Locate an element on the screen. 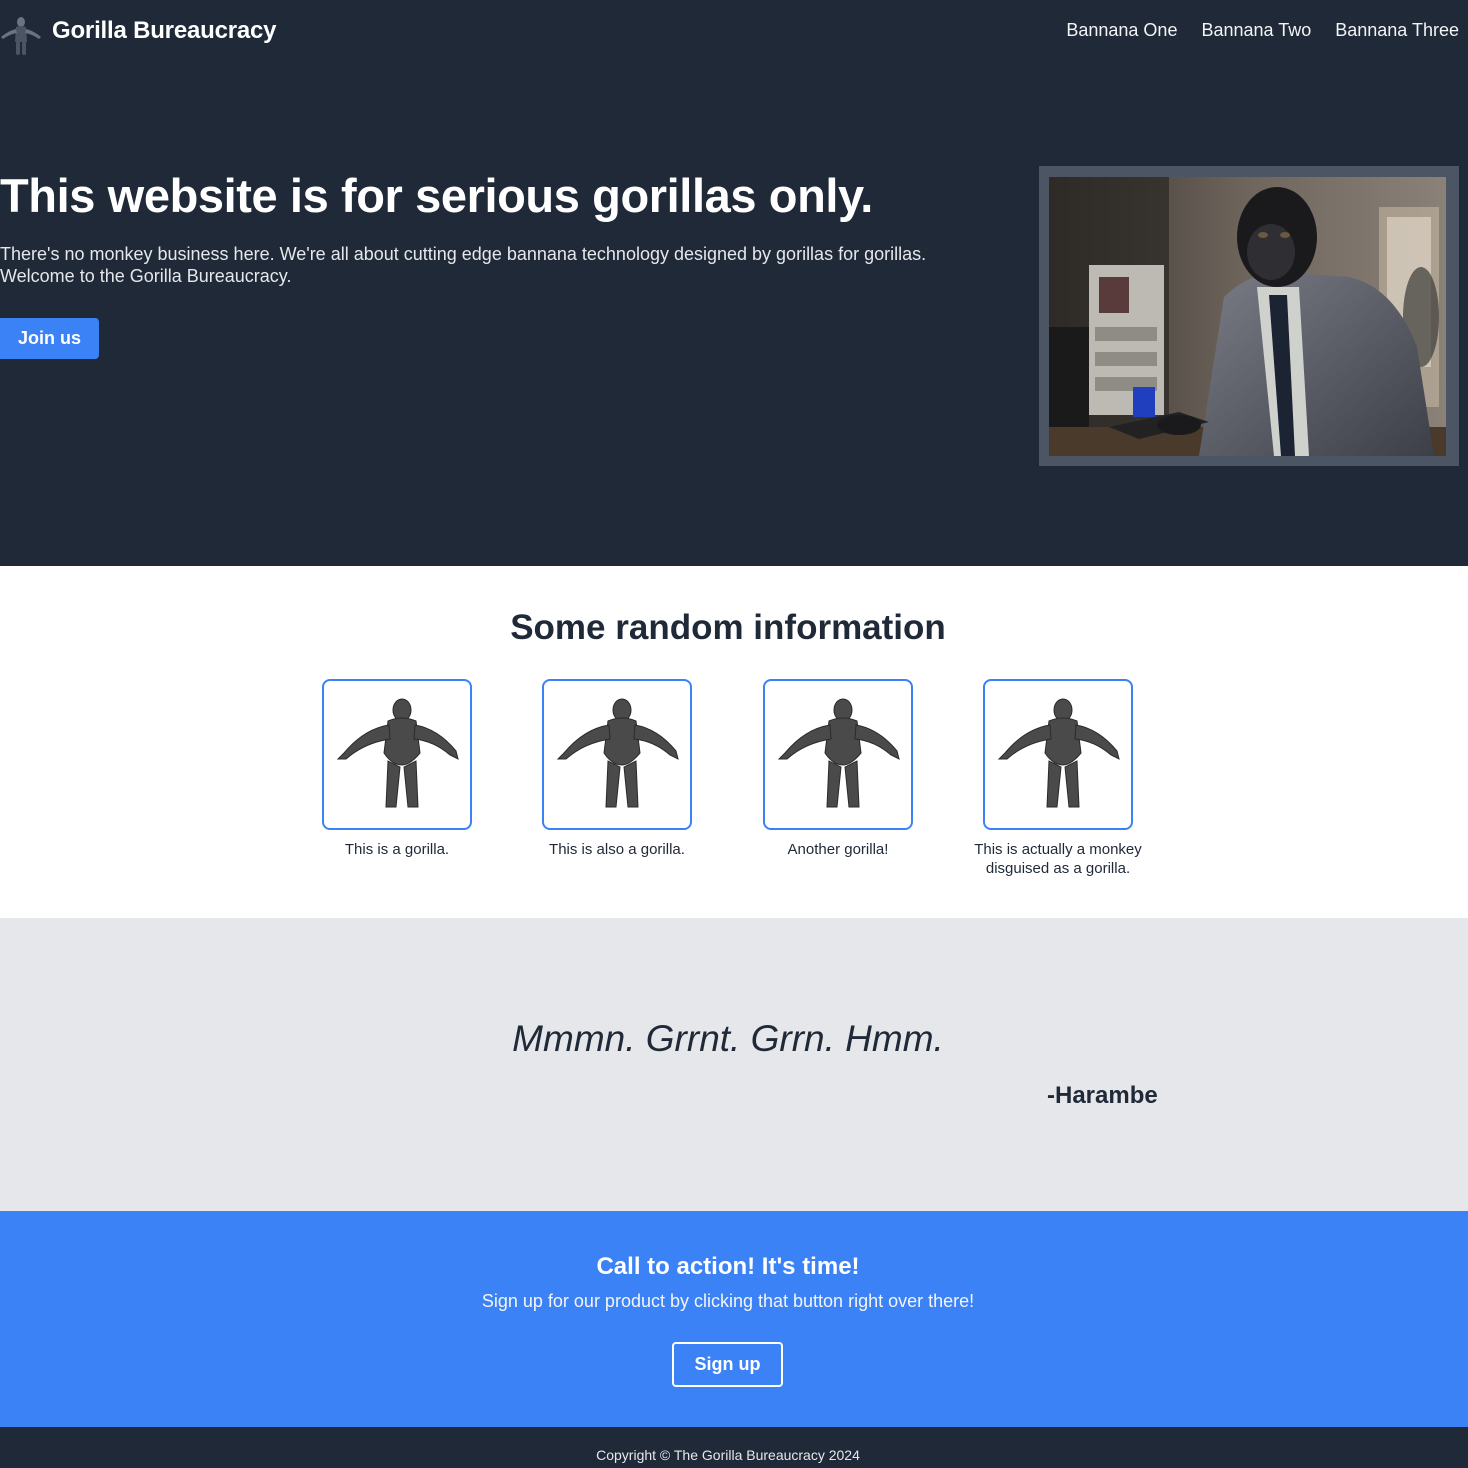 The height and width of the screenshot is (1468, 1468). info-card-caption: This is also a gorilla. is located at coordinates (617, 849).